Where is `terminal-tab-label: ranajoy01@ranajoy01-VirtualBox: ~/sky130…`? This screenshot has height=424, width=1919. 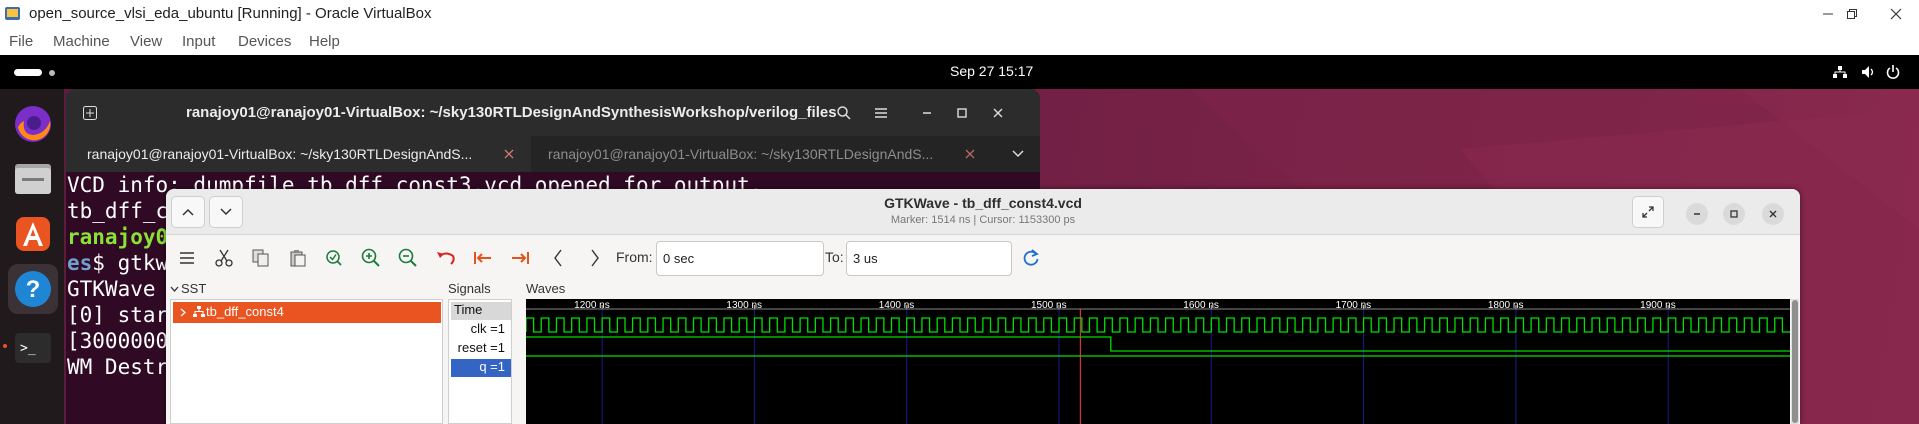 terminal-tab-label: ranajoy01@ranajoy01-VirtualBox: ~/sky130… is located at coordinates (741, 154).